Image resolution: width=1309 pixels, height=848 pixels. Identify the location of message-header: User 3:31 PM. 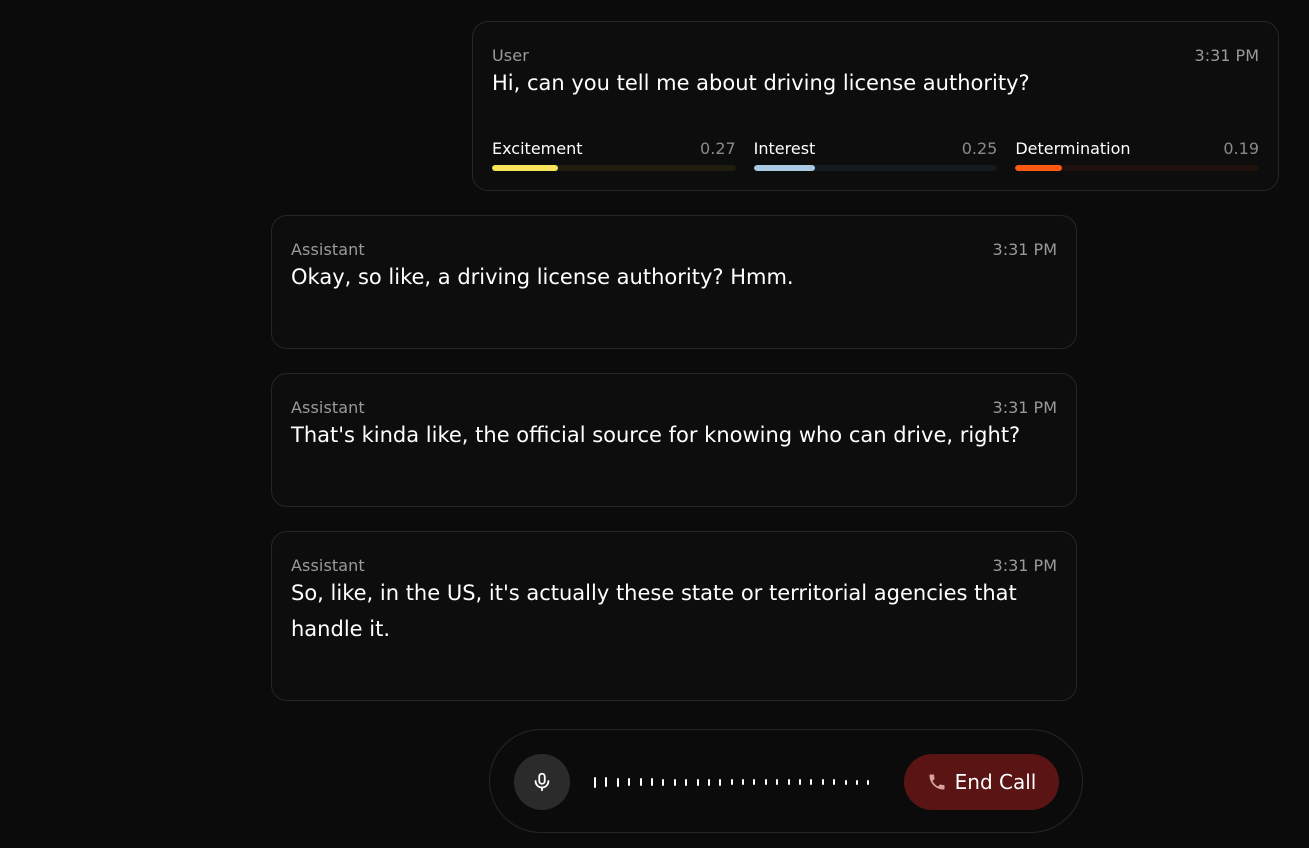
(875, 55).